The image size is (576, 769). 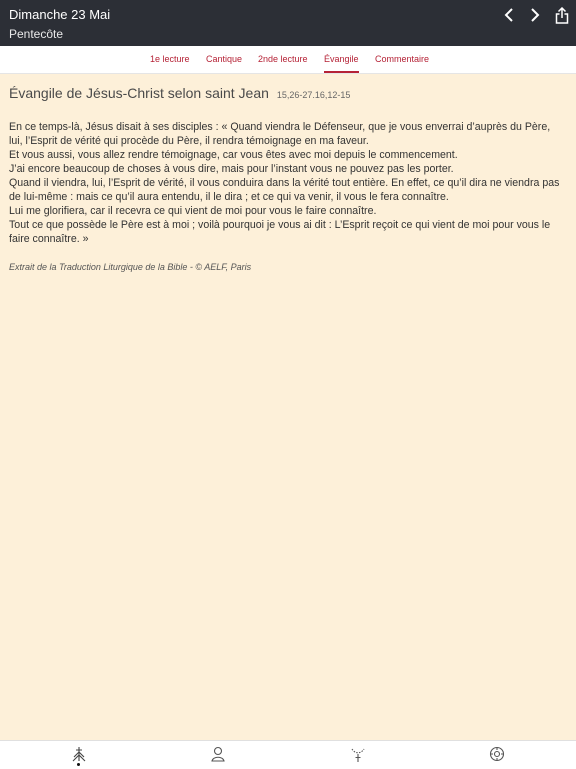 I want to click on prayer-person-icon, so click(x=218, y=754).